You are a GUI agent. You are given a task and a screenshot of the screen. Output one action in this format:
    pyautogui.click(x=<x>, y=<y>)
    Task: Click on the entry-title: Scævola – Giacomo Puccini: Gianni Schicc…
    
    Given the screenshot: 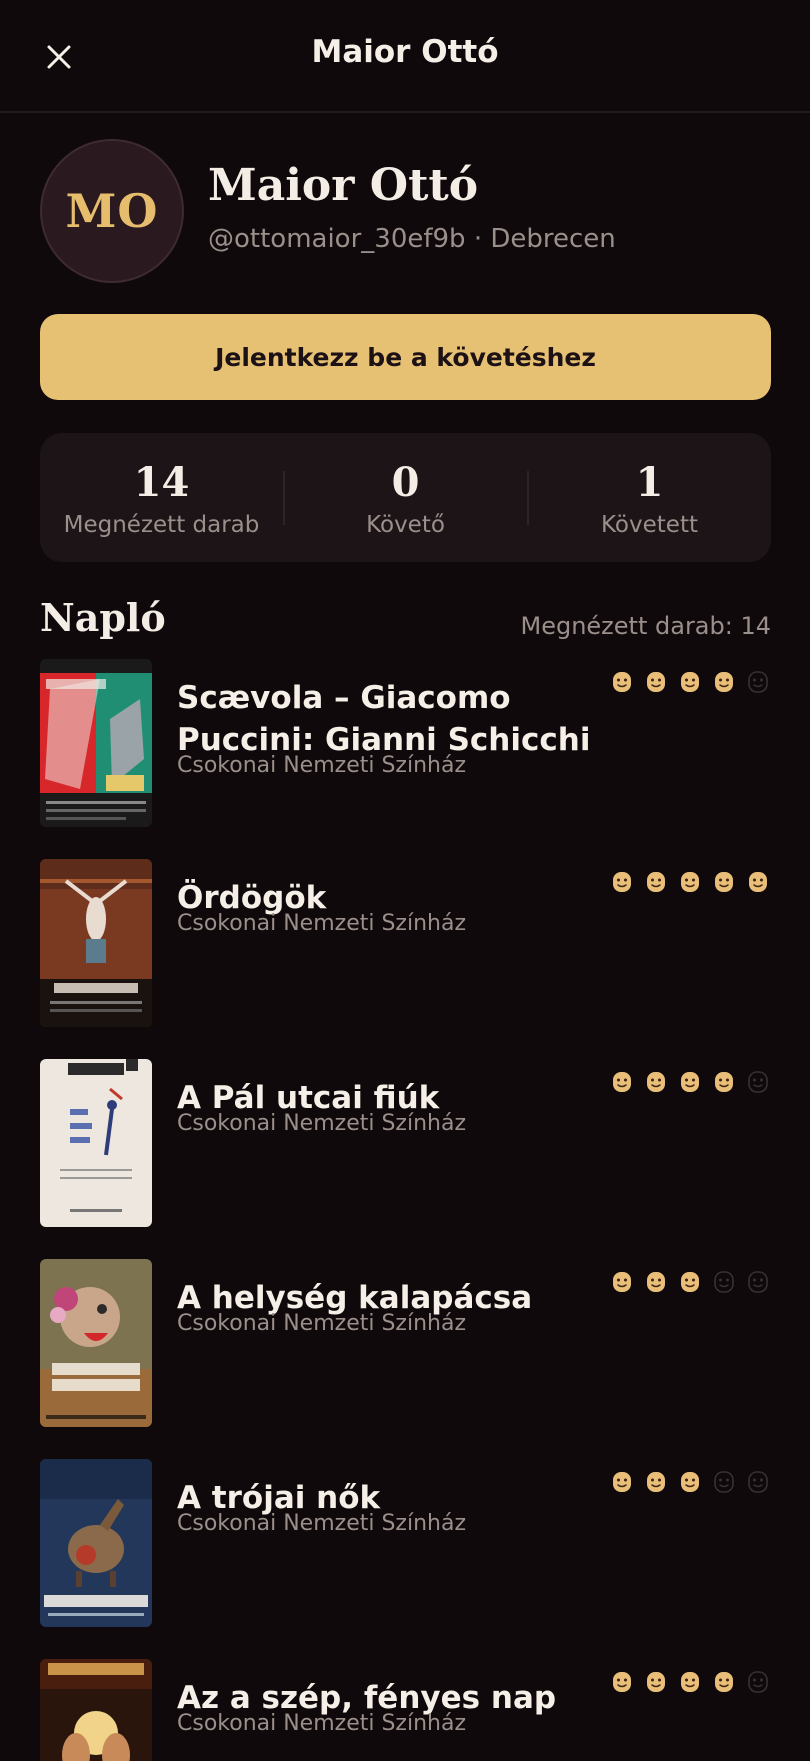 What is the action you would take?
    pyautogui.click(x=384, y=719)
    